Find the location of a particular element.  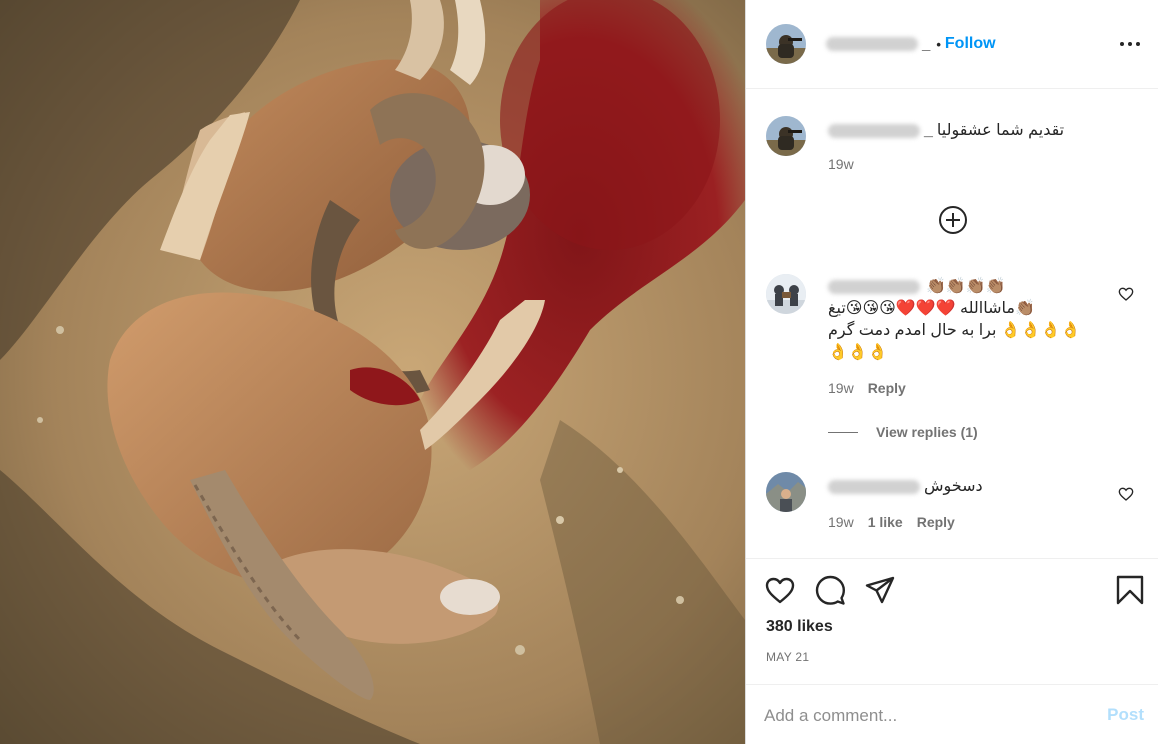

view-replies-label: View replies (1) is located at coordinates (927, 432).